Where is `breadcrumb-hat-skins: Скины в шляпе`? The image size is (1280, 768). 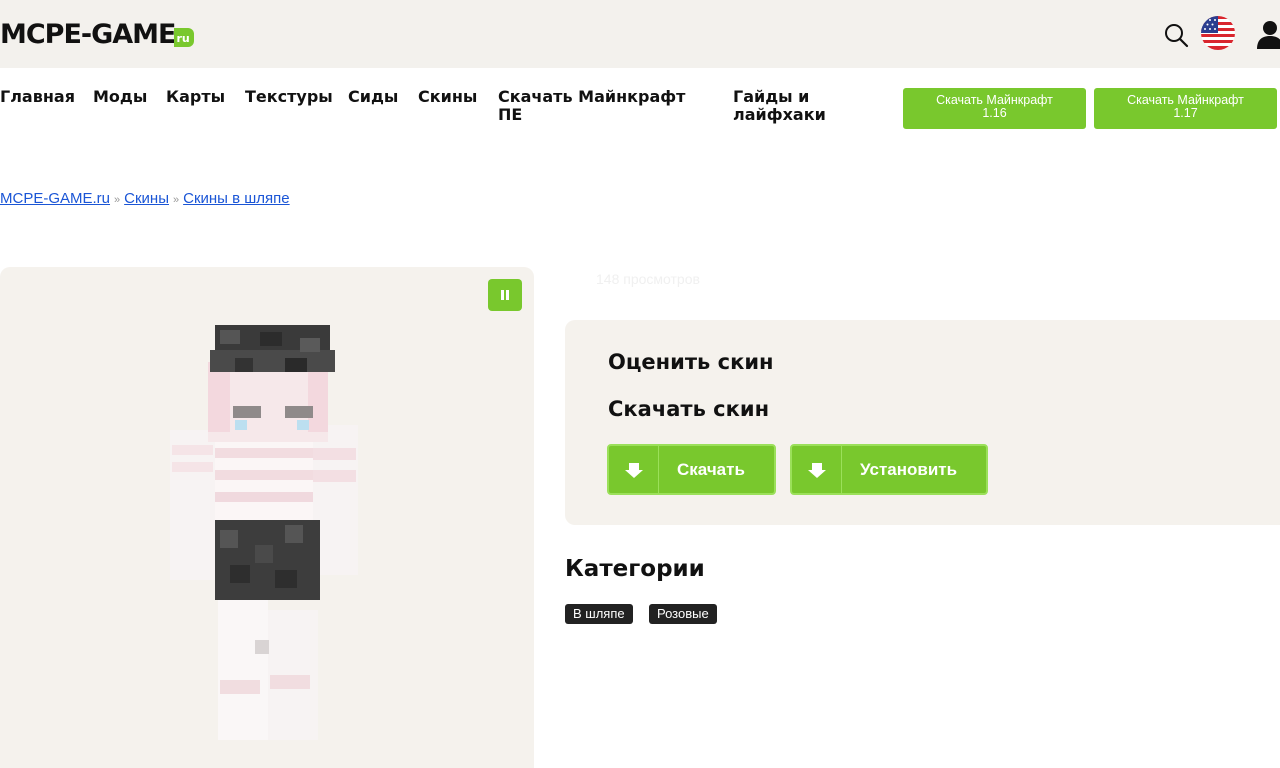
breadcrumb-hat-skins: Скины в шляпе is located at coordinates (236, 198).